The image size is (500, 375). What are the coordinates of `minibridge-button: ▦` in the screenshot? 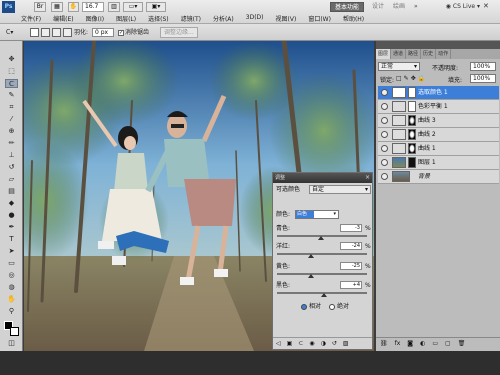 It's located at (57, 7).